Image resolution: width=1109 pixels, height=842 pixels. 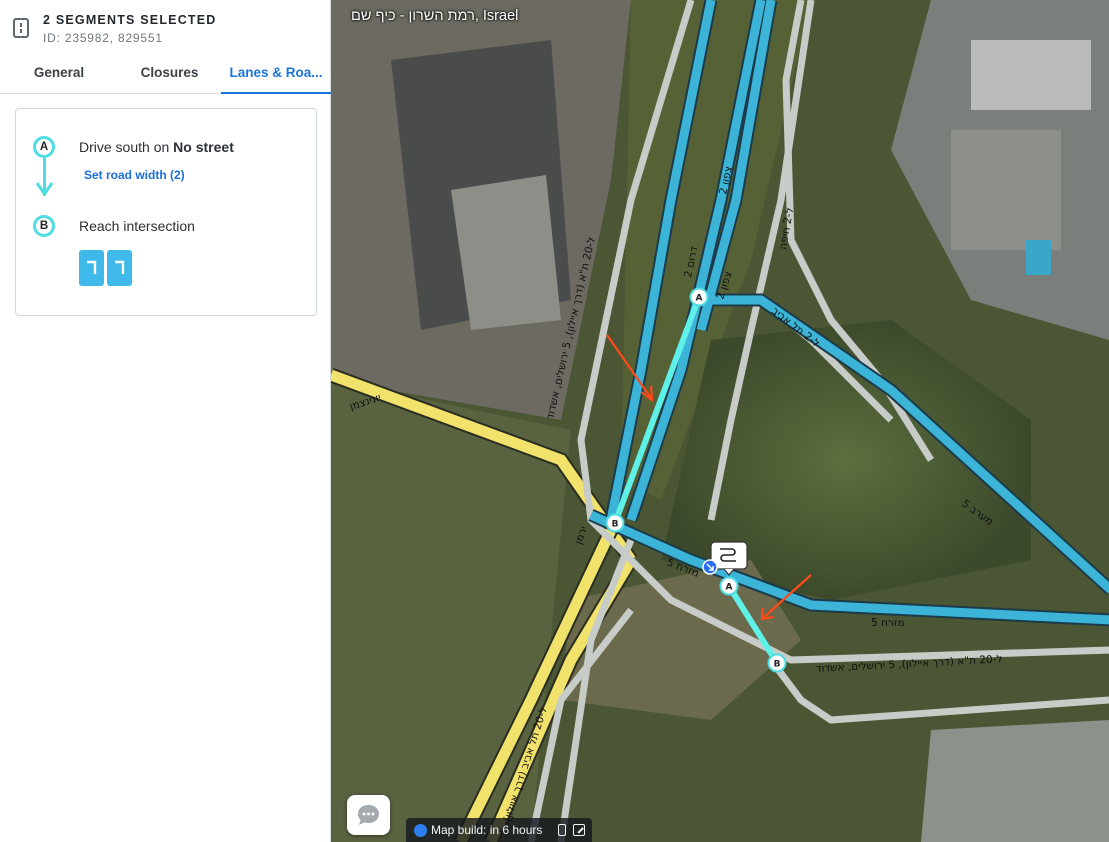 I want to click on drive-direction-prefix: Drive south on, so click(x=126, y=147).